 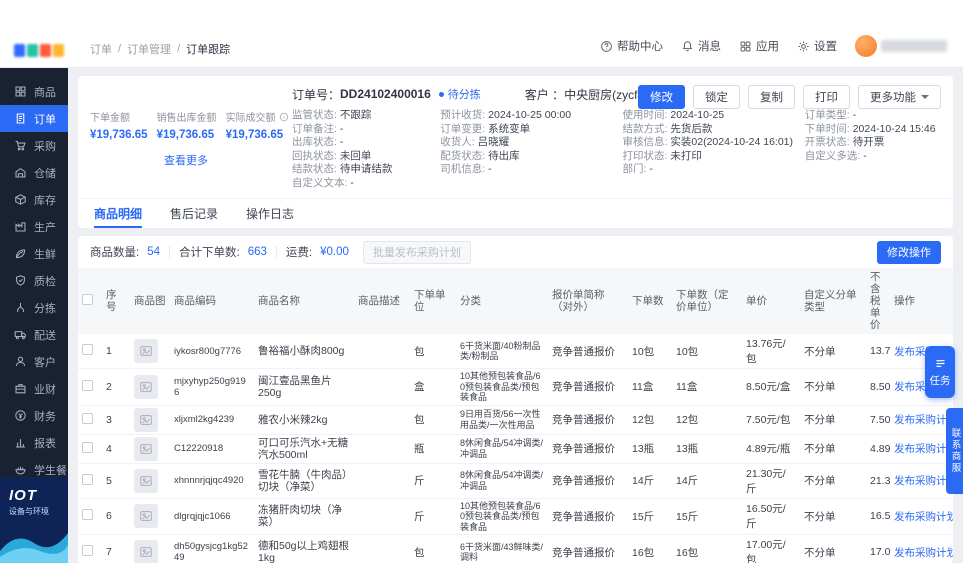 What do you see at coordinates (45, 119) in the screenshot?
I see `sidebar-item-label: 订单` at bounding box center [45, 119].